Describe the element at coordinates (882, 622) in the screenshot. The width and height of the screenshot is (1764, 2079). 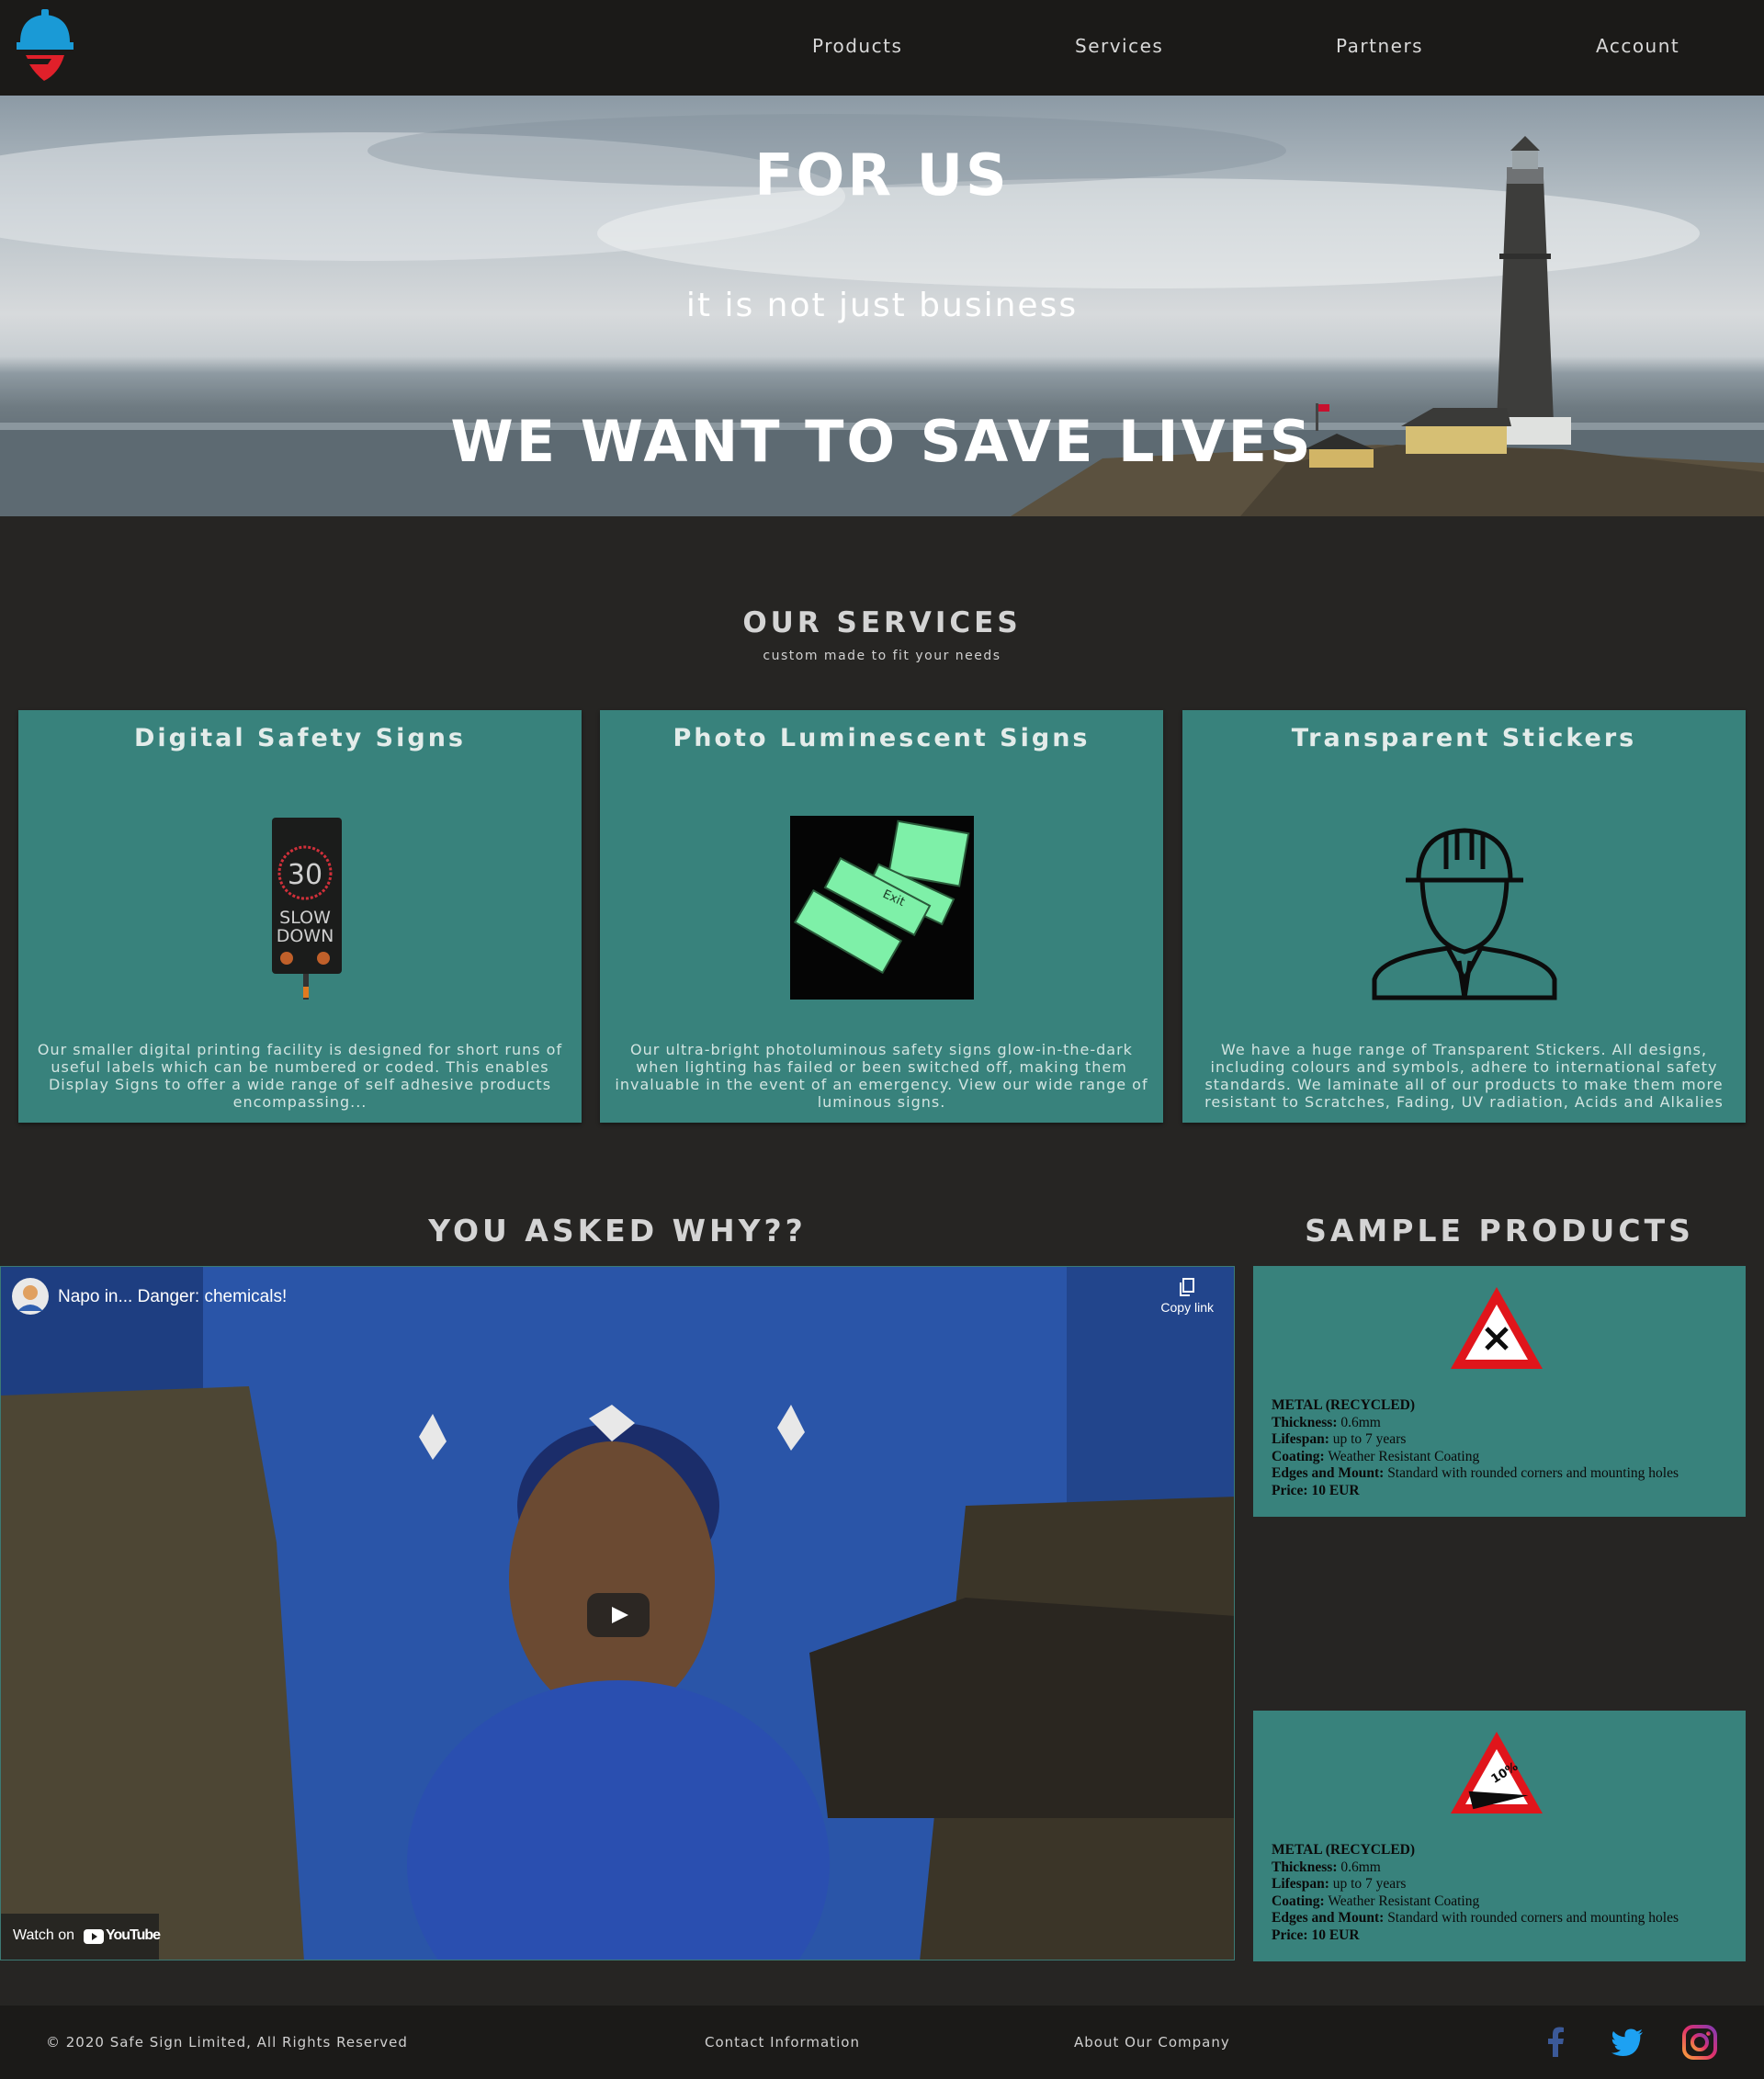
I see `services-heading: OUR SERVICES` at that location.